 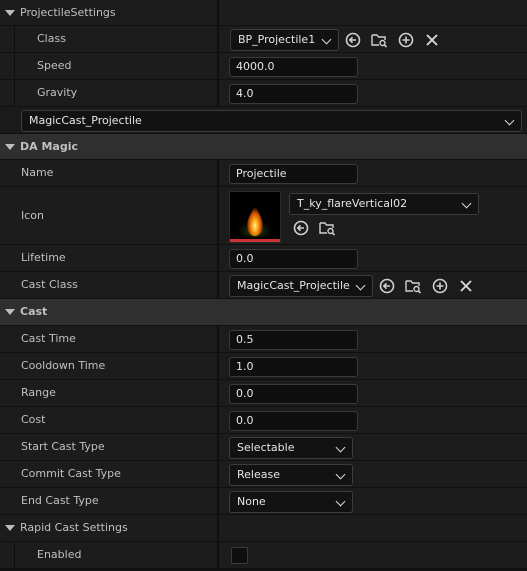 I want to click on texture-combo: T_ky_flareVertical02, so click(x=384, y=204).